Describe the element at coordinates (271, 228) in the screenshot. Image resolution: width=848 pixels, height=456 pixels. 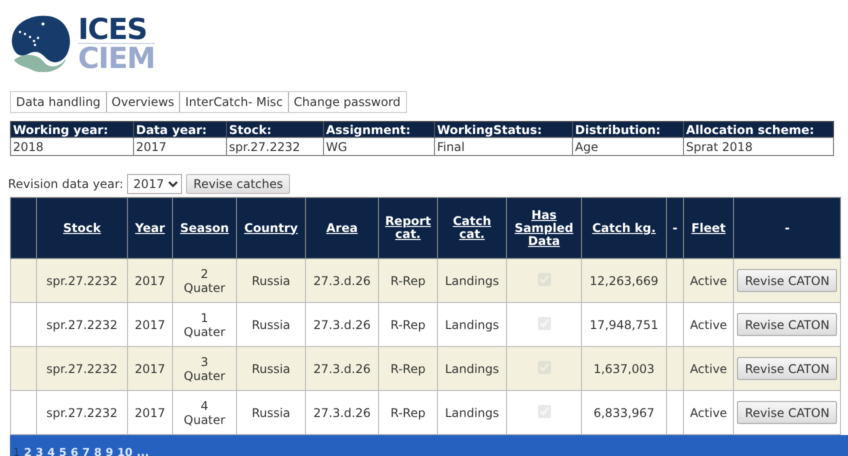
I see `column-header-link: Country` at that location.